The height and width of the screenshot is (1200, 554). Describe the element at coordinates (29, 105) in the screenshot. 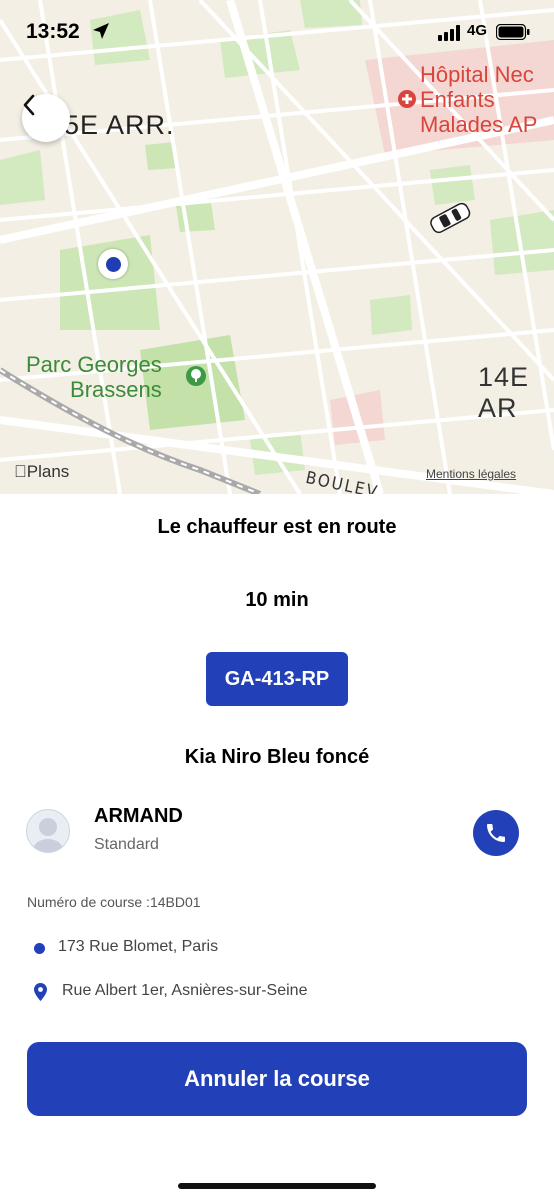

I see `chevron-left-icon` at that location.